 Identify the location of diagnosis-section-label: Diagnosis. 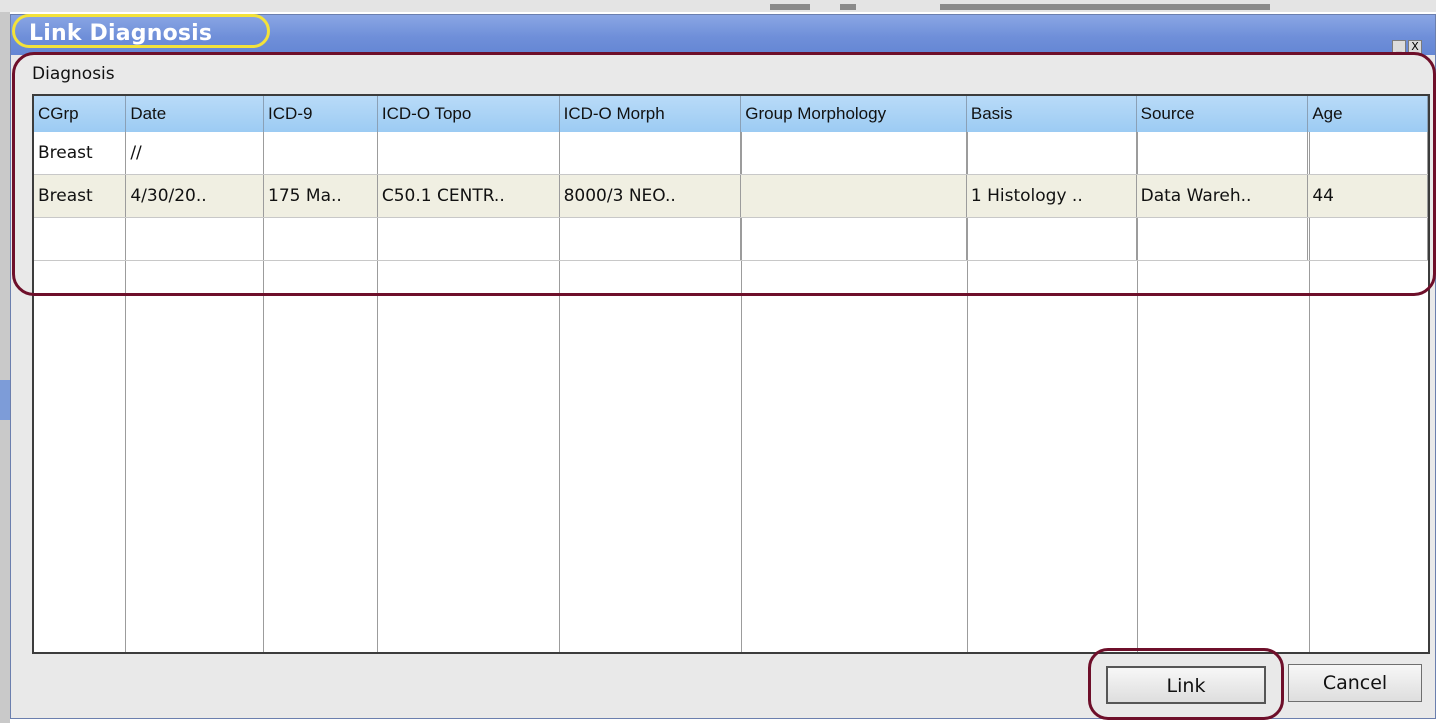
(73, 74).